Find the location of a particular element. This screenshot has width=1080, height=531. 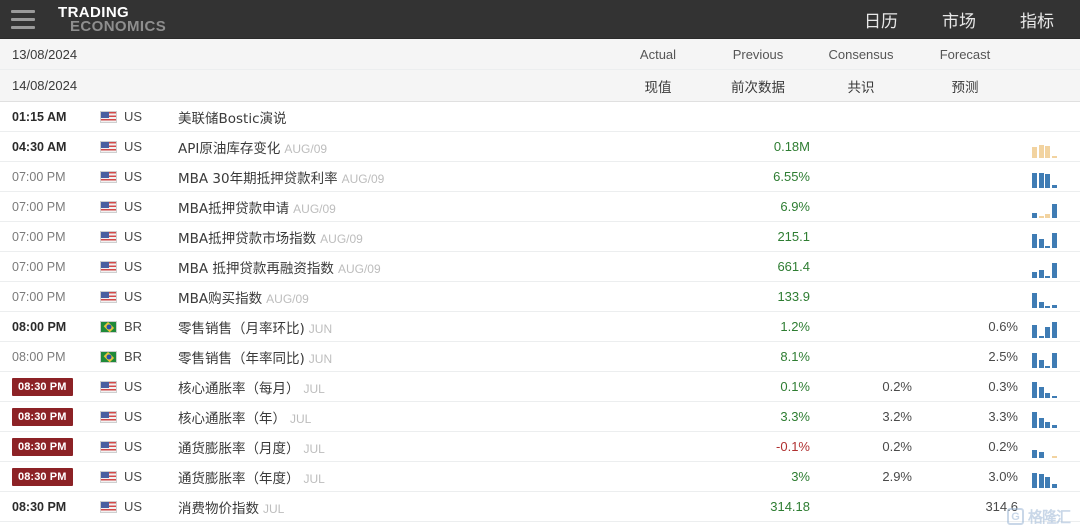

event-name: 通货膨胀率（年度） JUL is located at coordinates (394, 477).